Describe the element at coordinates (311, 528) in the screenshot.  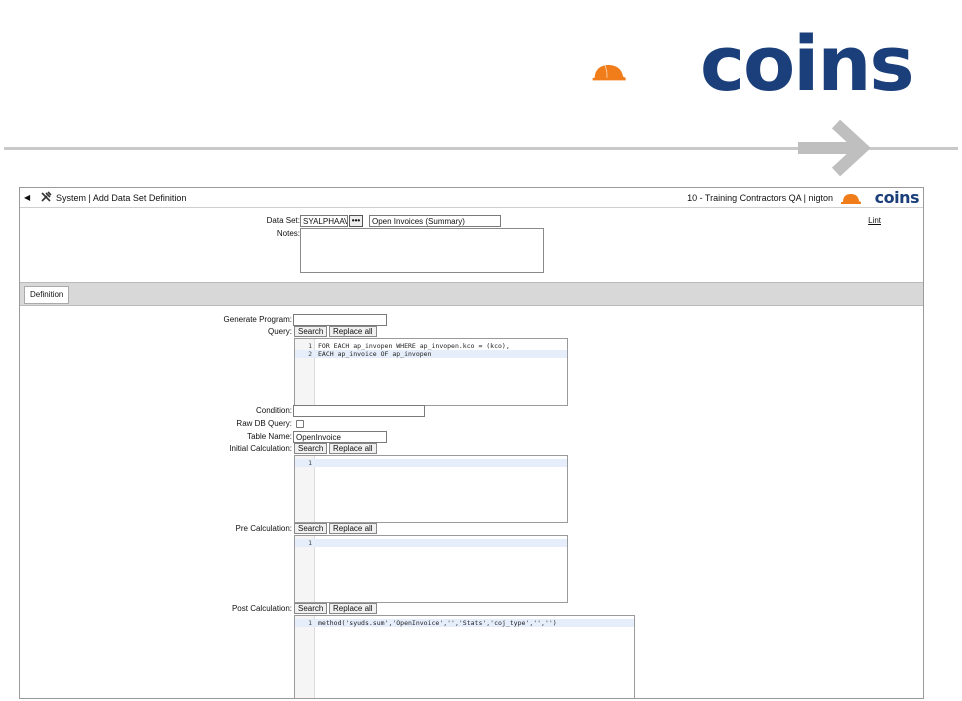
I see `pre-search-button: Search` at that location.